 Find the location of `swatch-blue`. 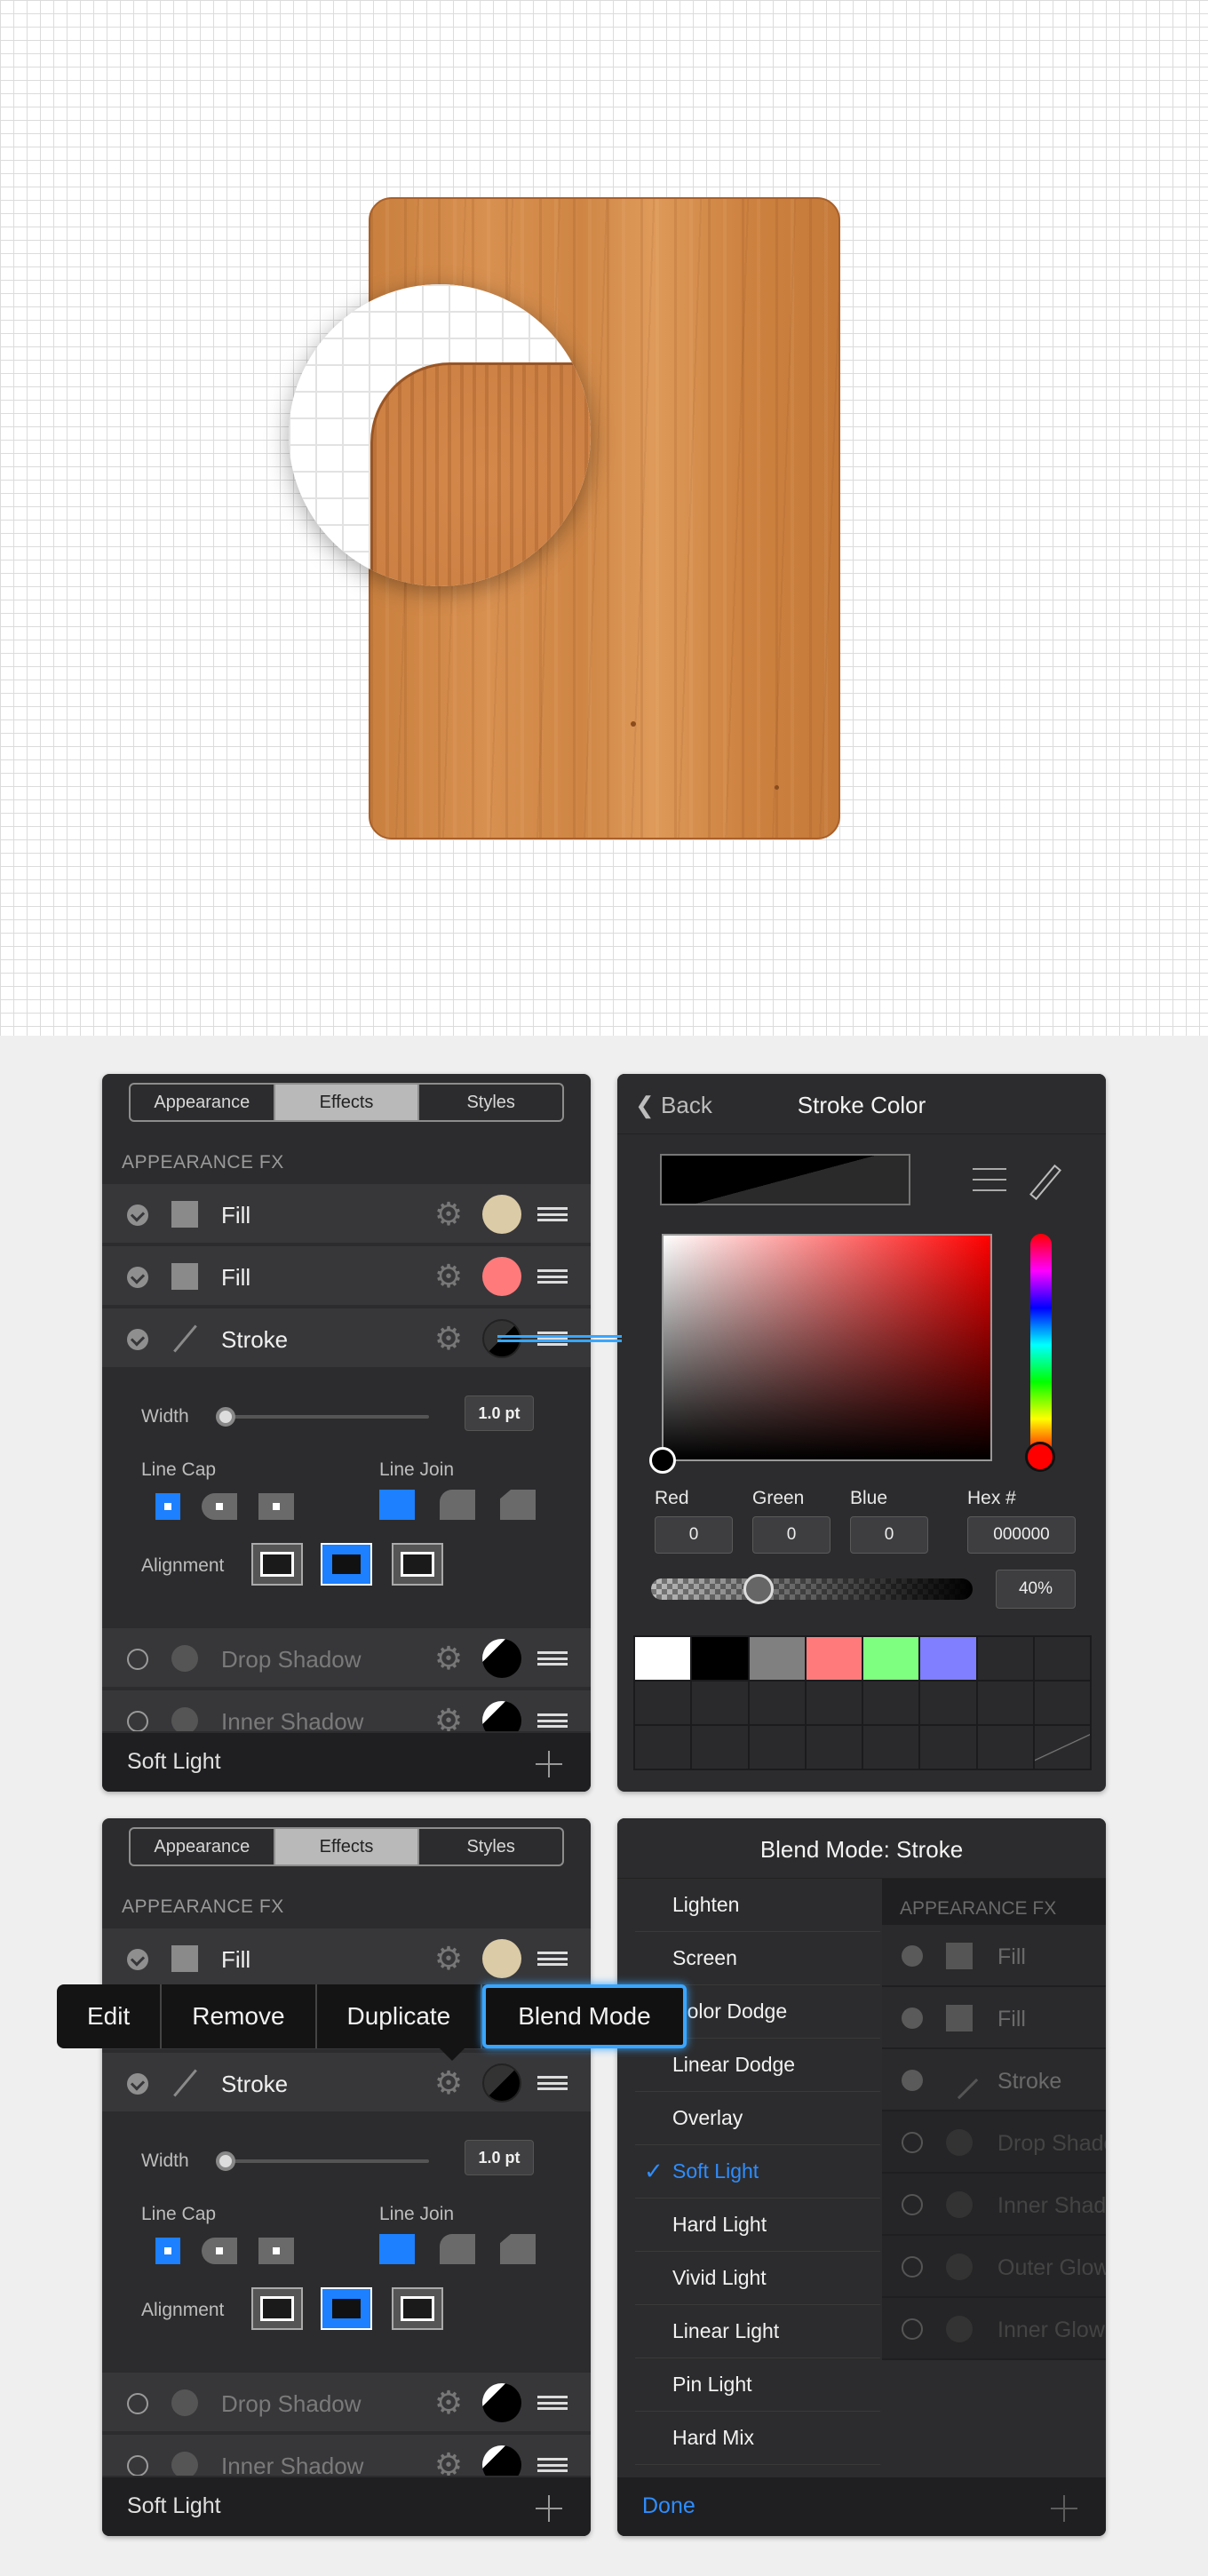

swatch-blue is located at coordinates (948, 1658).